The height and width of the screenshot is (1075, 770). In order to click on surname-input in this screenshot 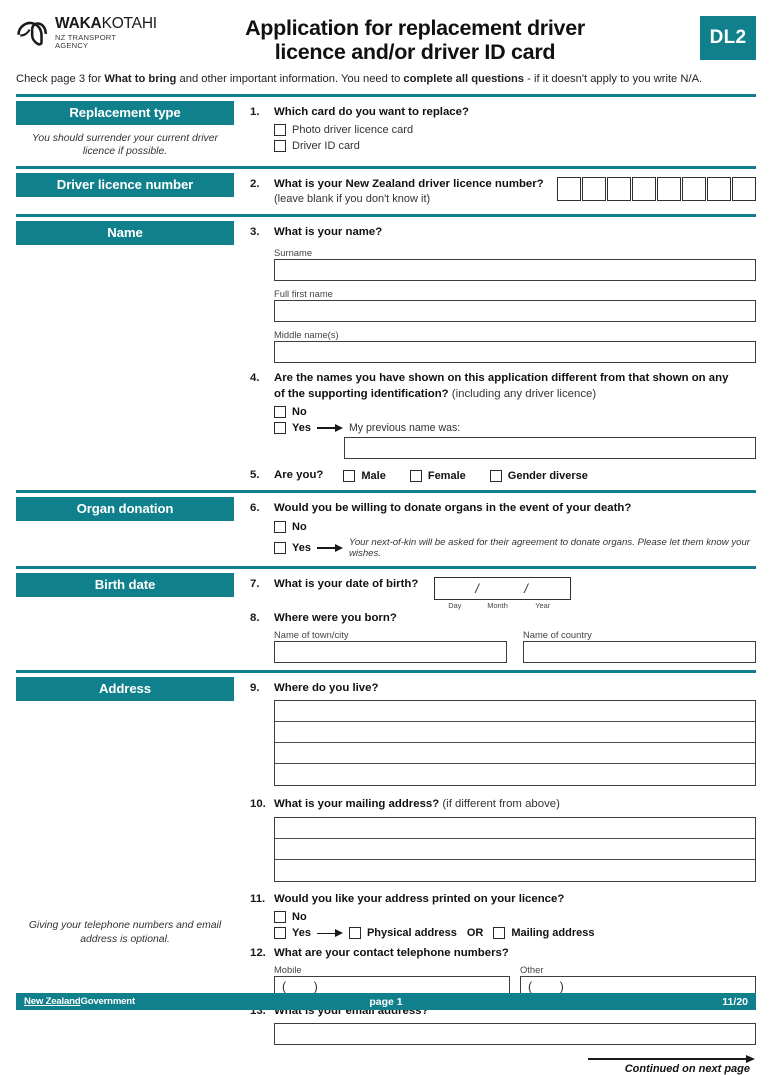, I will do `click(515, 270)`.